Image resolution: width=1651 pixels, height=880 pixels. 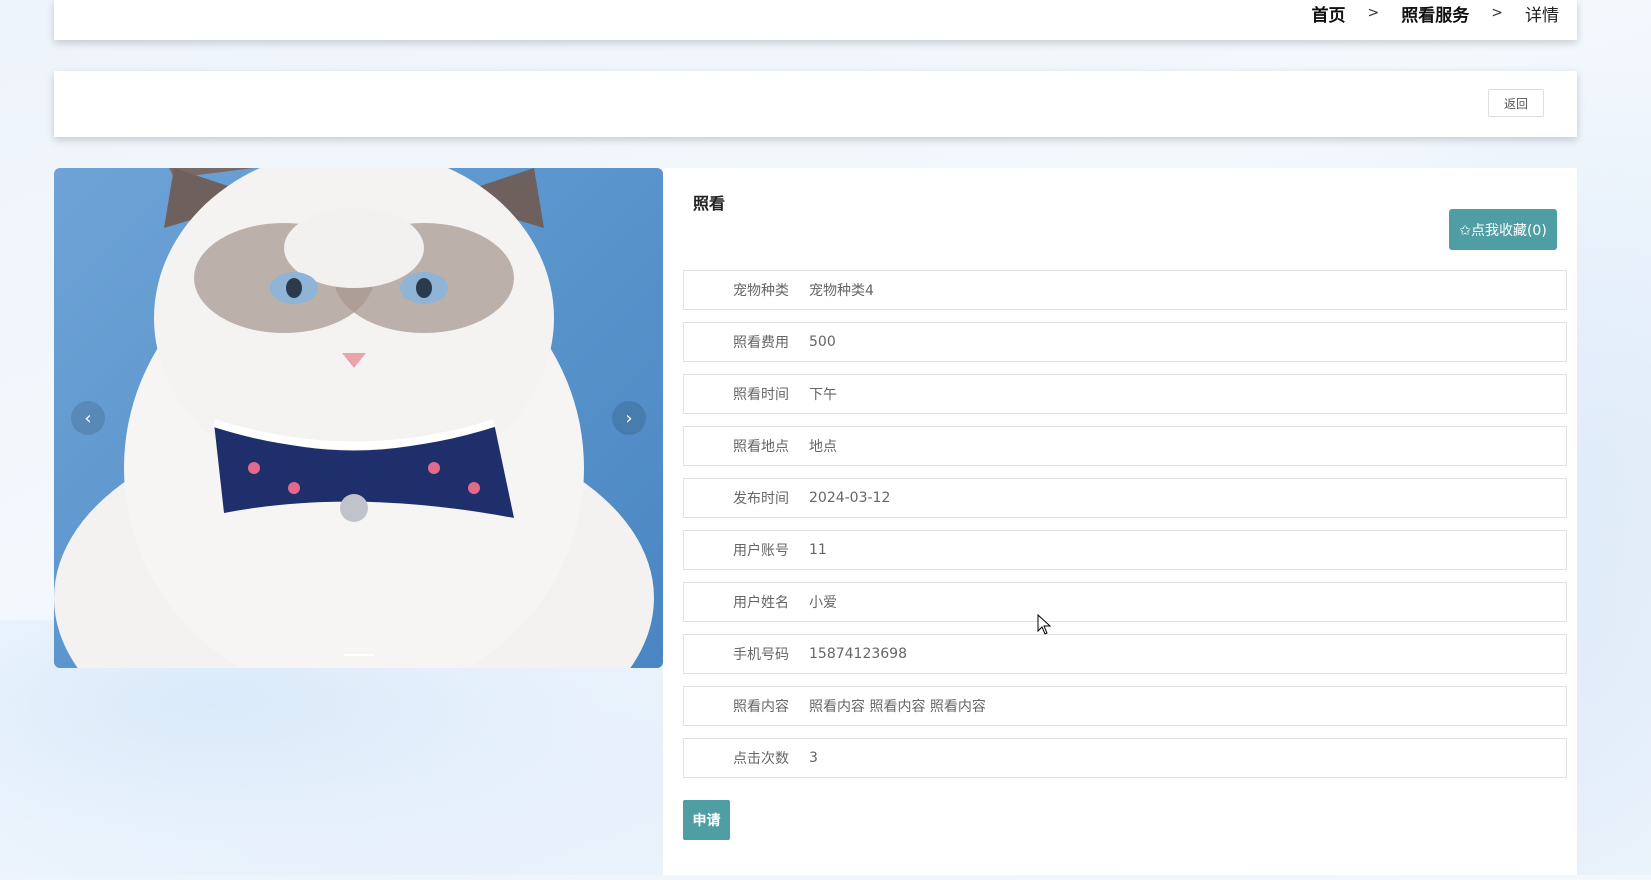 What do you see at coordinates (761, 395) in the screenshot?
I see `field-label: 照看时间` at bounding box center [761, 395].